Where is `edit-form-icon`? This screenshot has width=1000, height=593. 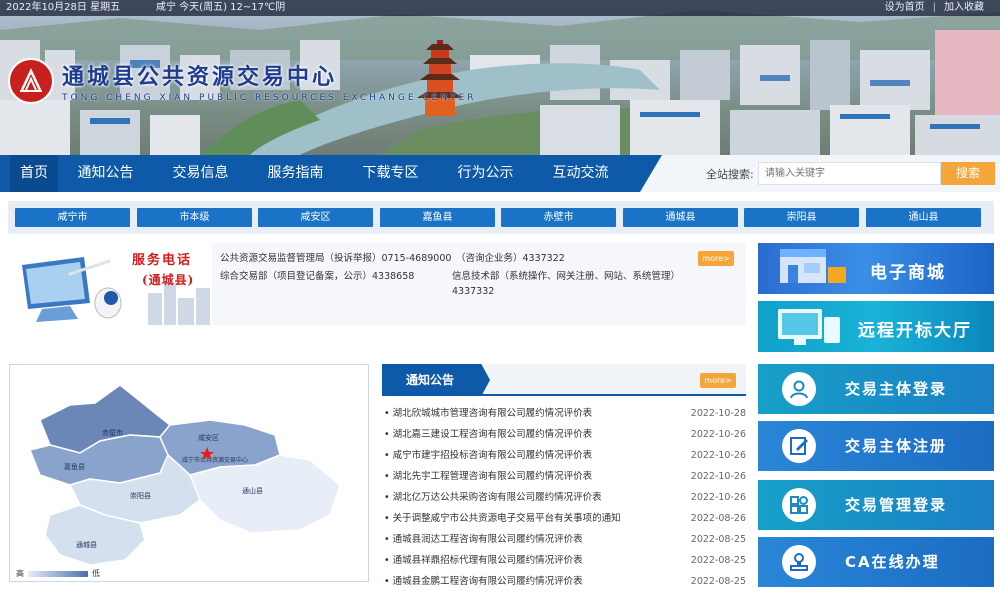
edit-form-icon is located at coordinates (799, 446).